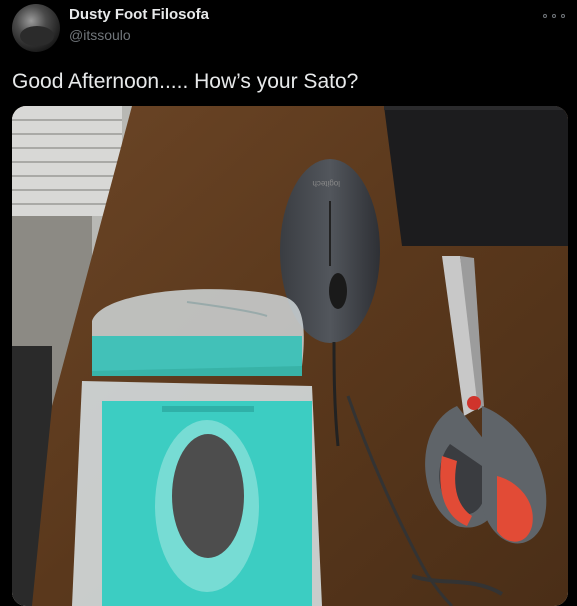 The height and width of the screenshot is (606, 577). I want to click on tweet-text: Good Afternoon..... How’s your Sato?, so click(185, 81).